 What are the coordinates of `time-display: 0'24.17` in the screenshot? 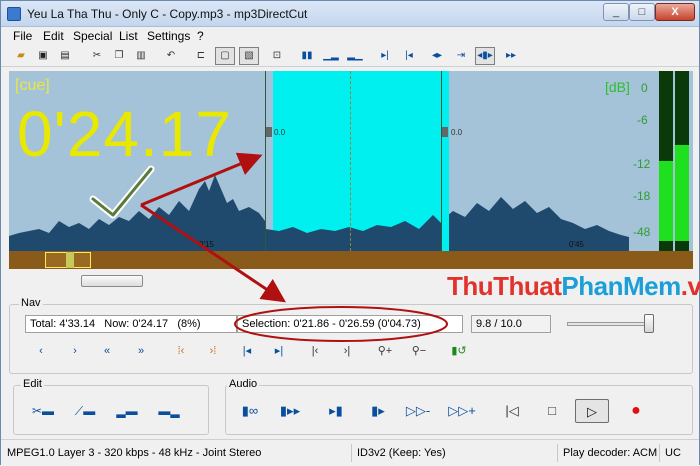 It's located at (124, 134).